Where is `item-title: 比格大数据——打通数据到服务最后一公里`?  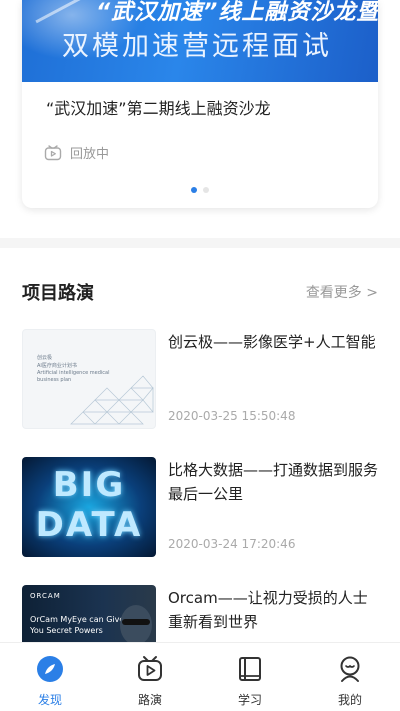 item-title: 比格大数据——打通数据到服务最后一公里 is located at coordinates (273, 482).